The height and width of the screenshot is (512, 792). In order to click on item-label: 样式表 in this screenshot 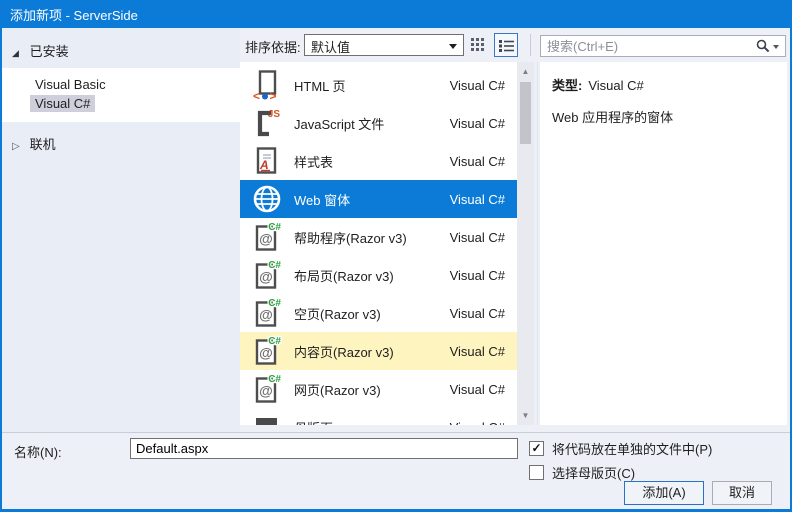, I will do `click(314, 162)`.